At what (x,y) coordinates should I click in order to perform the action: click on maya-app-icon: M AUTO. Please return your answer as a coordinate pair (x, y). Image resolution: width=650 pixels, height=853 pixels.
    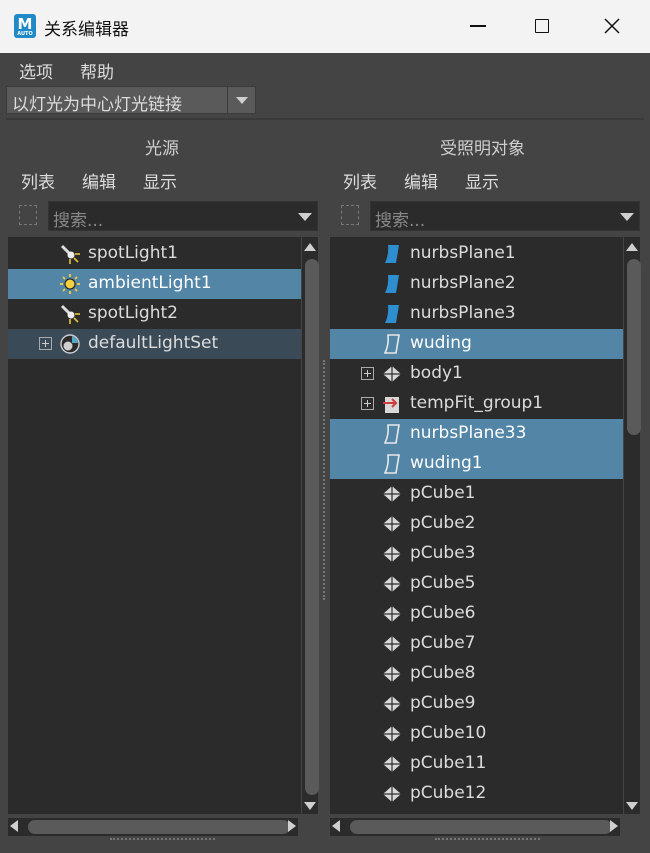
    Looking at the image, I should click on (25, 26).